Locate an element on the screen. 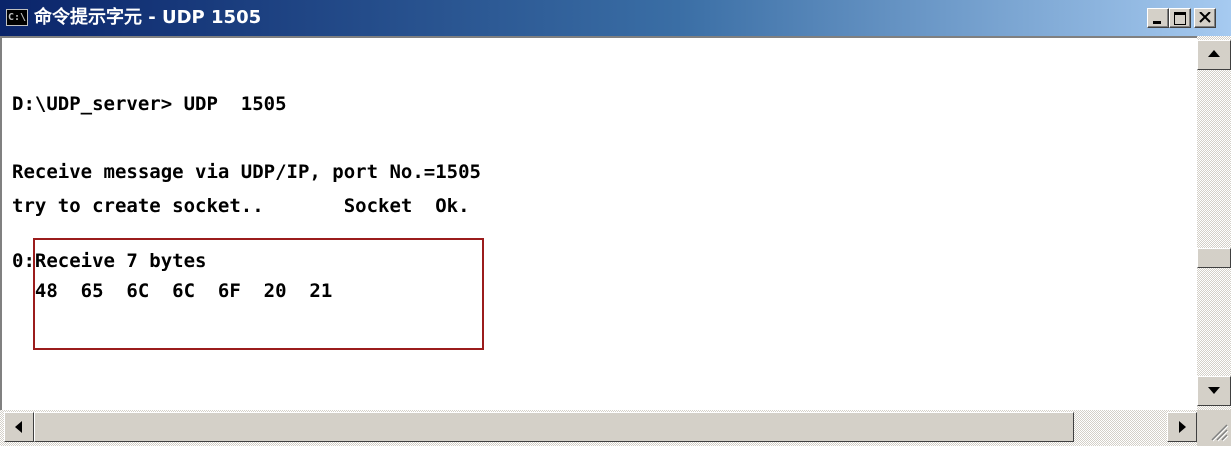 This screenshot has width=1231, height=450. scroll-down-button is located at coordinates (1214, 391).